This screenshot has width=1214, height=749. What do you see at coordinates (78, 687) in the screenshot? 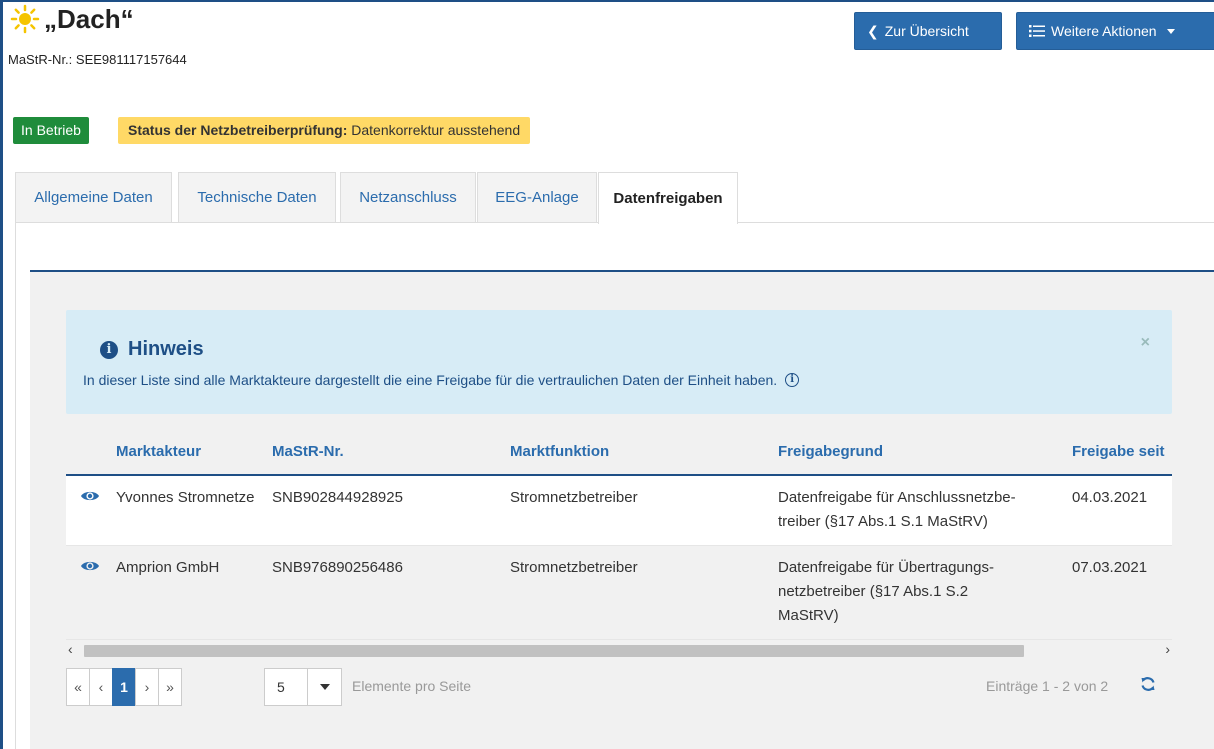
I see `first-page-button: «` at bounding box center [78, 687].